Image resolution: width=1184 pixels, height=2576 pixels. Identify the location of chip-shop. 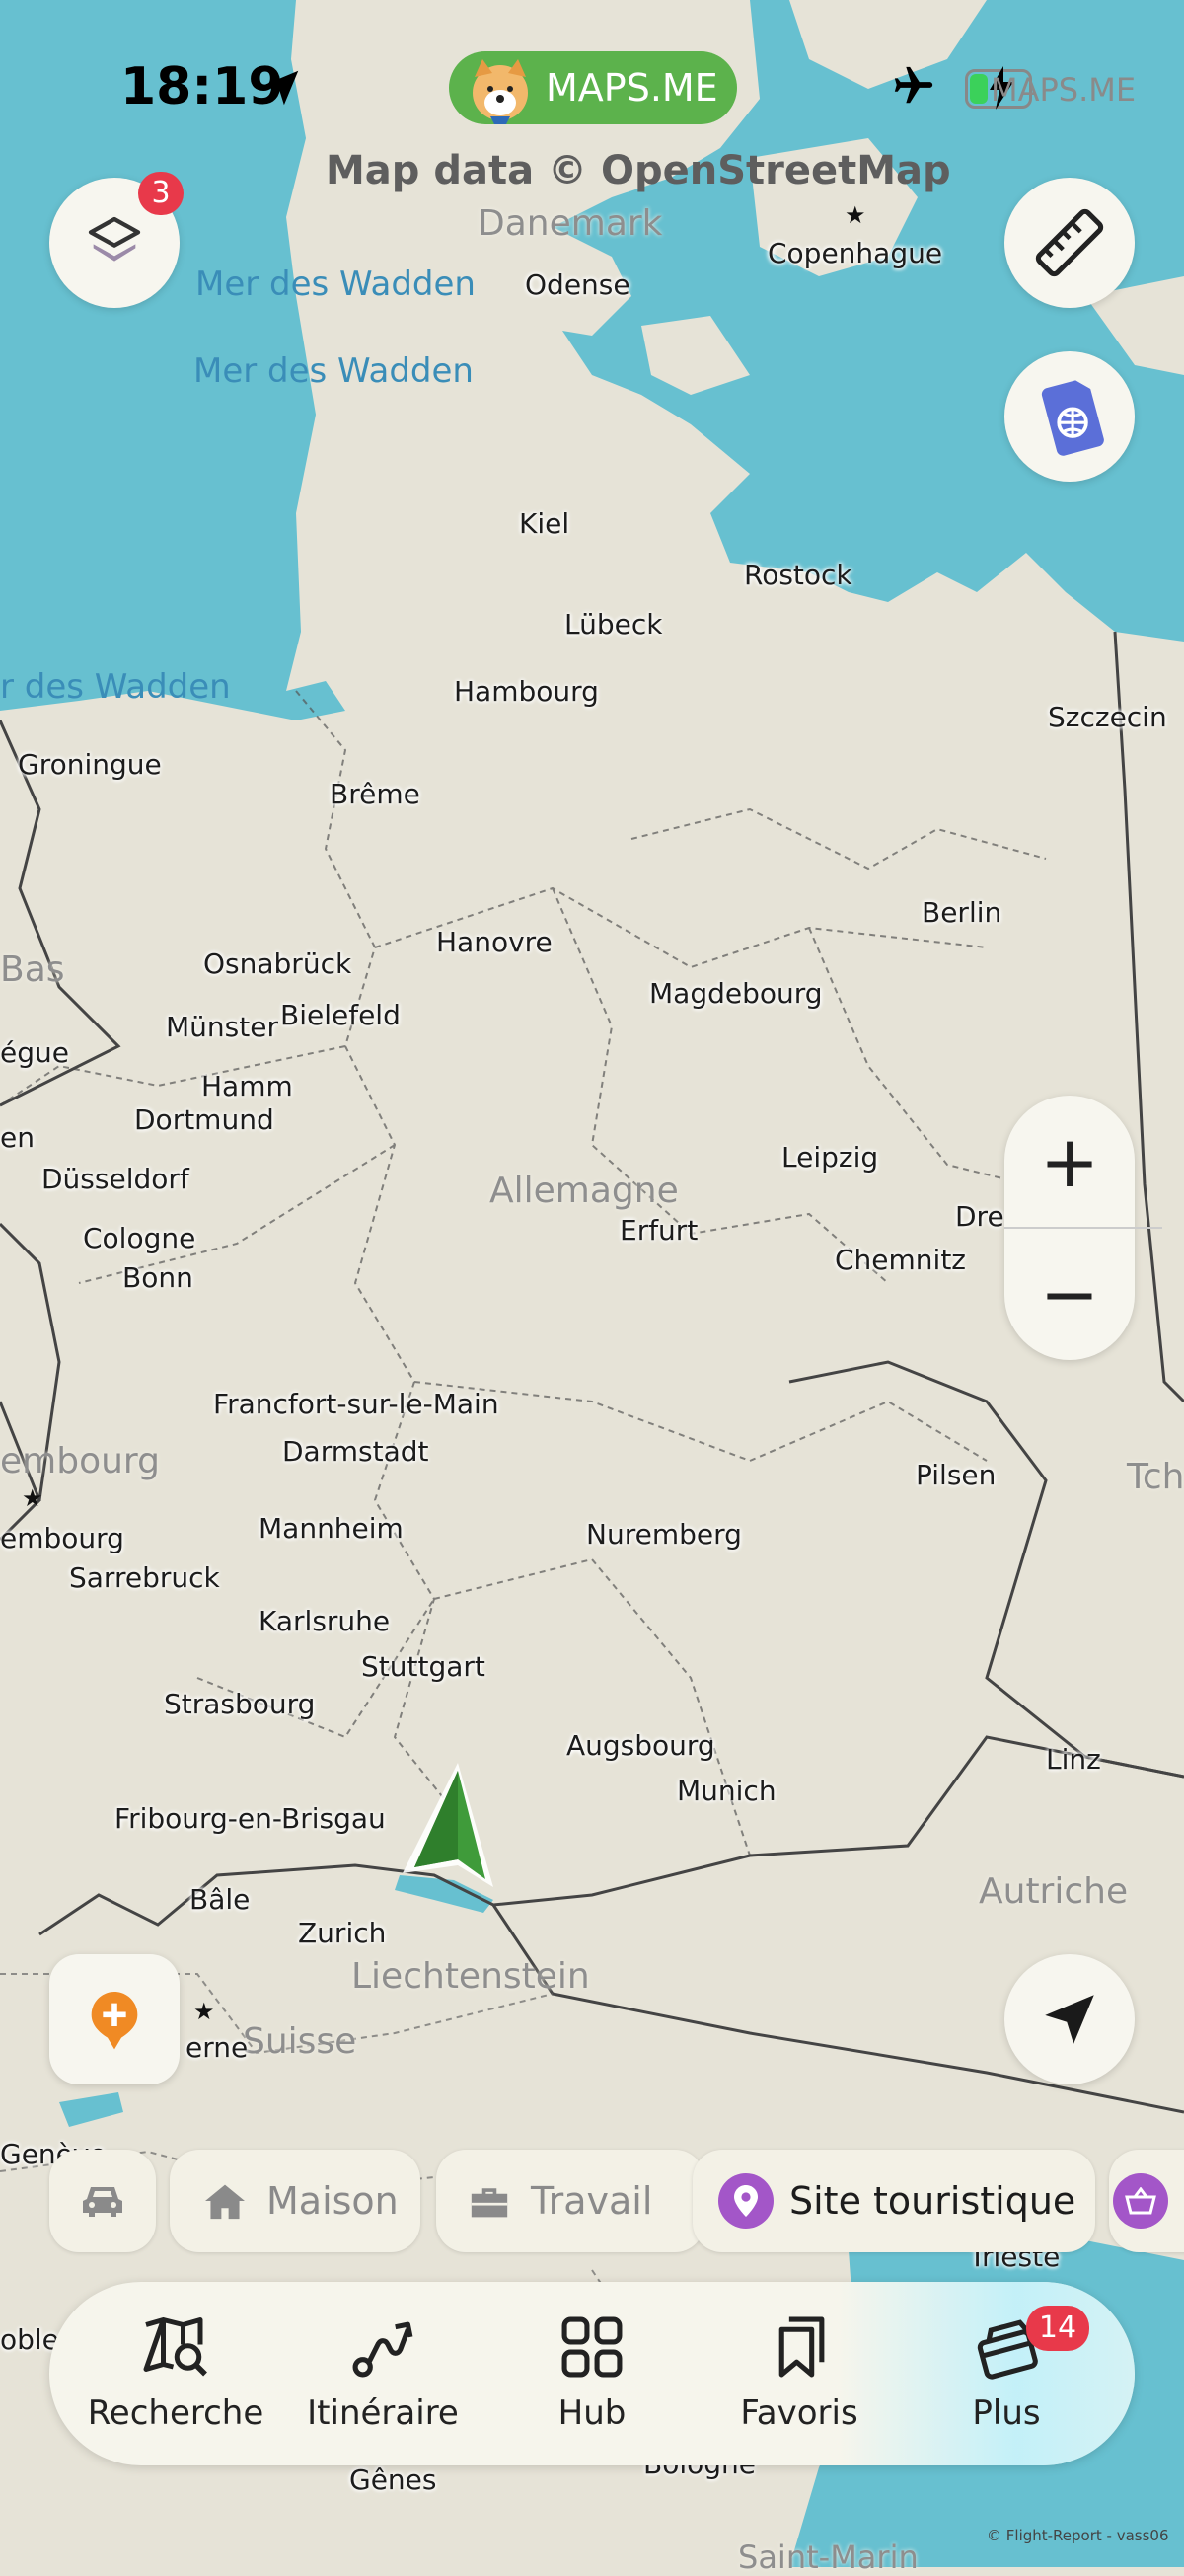
(1147, 2201).